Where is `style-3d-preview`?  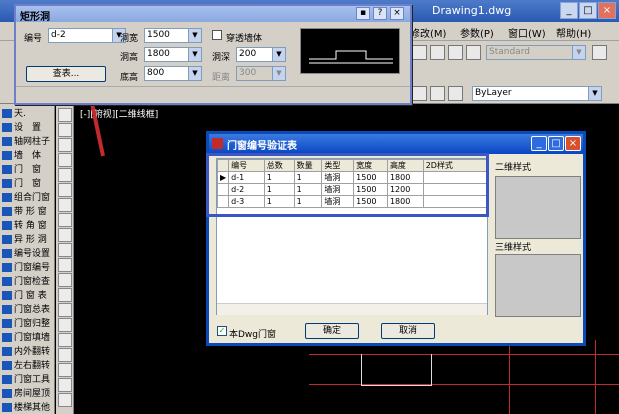 style-3d-preview is located at coordinates (538, 285).